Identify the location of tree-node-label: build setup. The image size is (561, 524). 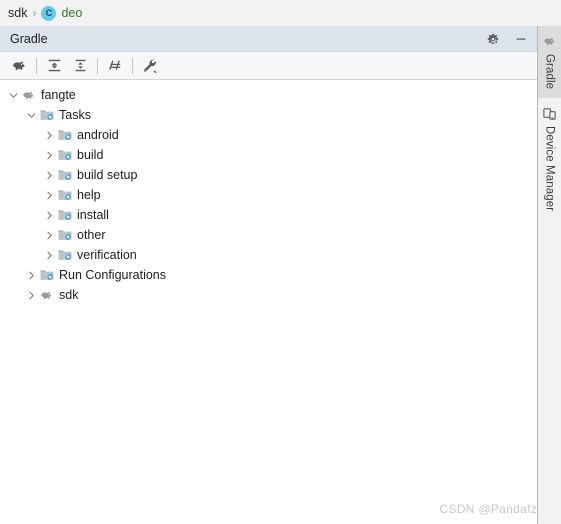
(107, 174).